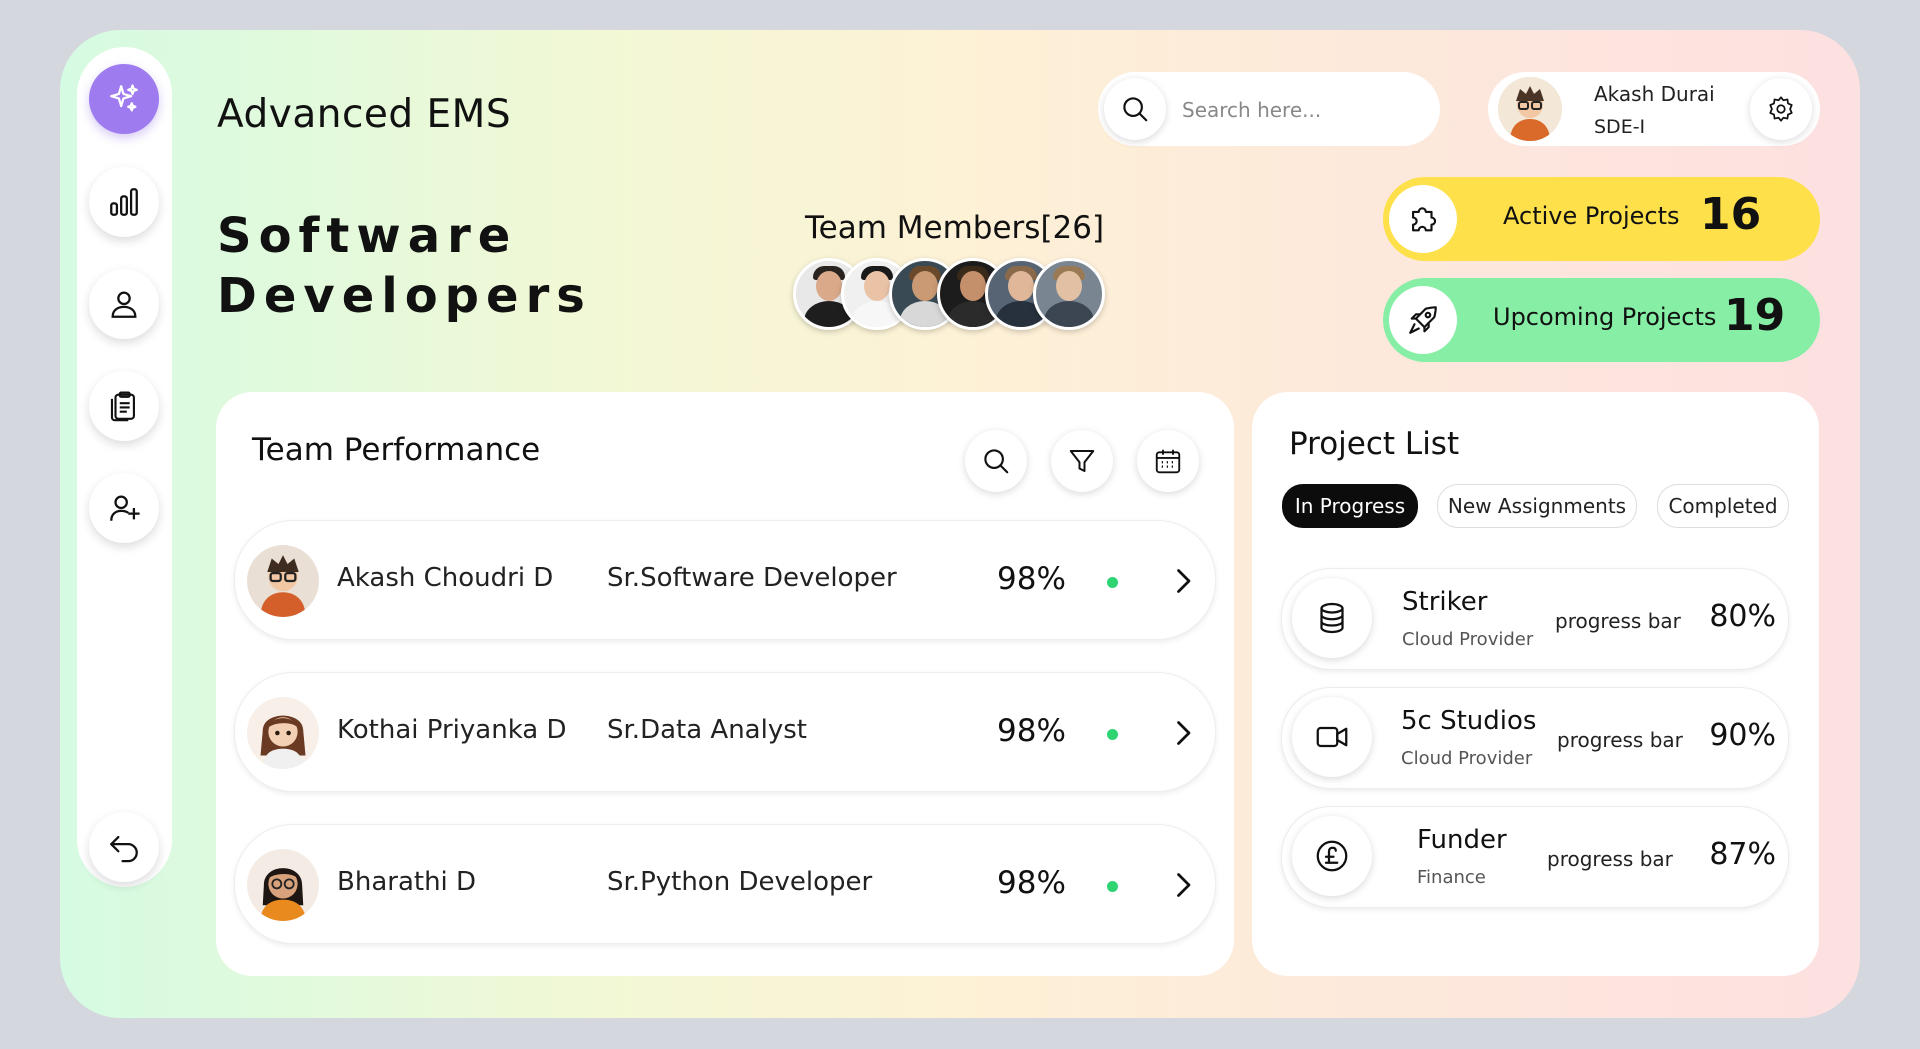  Describe the element at coordinates (1535, 619) in the screenshot. I see `project-item: Striker Cloud Provider progress bar 80%` at that location.